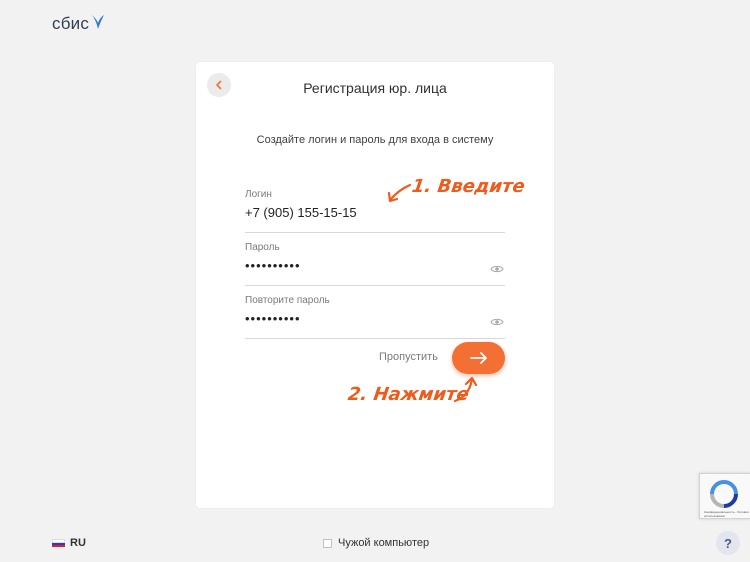  I want to click on password-field: Пароль ••••••••••, so click(375, 264).